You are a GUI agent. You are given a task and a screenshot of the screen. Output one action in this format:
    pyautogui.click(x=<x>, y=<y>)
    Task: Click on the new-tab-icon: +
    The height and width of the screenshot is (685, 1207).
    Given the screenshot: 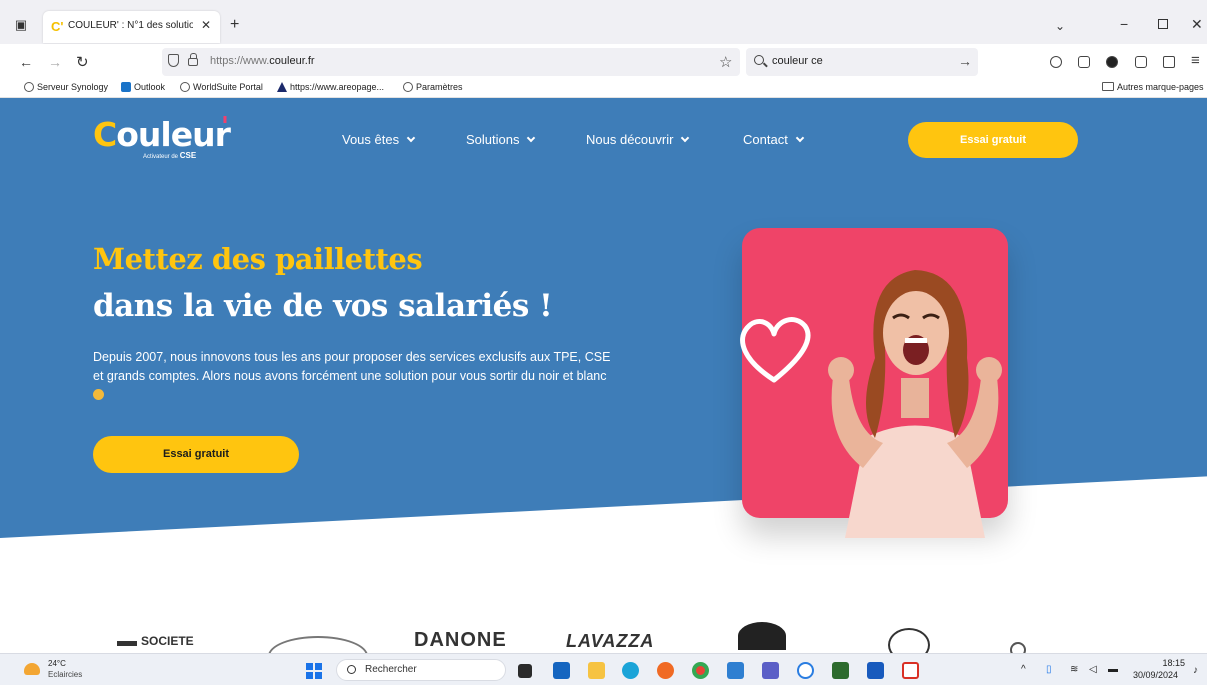 What is the action you would take?
    pyautogui.click(x=234, y=25)
    